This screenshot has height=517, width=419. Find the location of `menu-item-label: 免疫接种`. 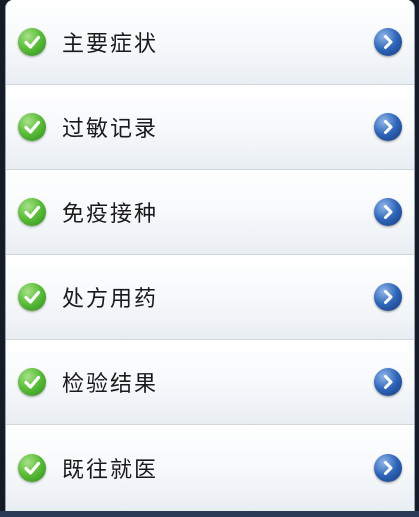

menu-item-label: 免疫接种 is located at coordinates (110, 214).